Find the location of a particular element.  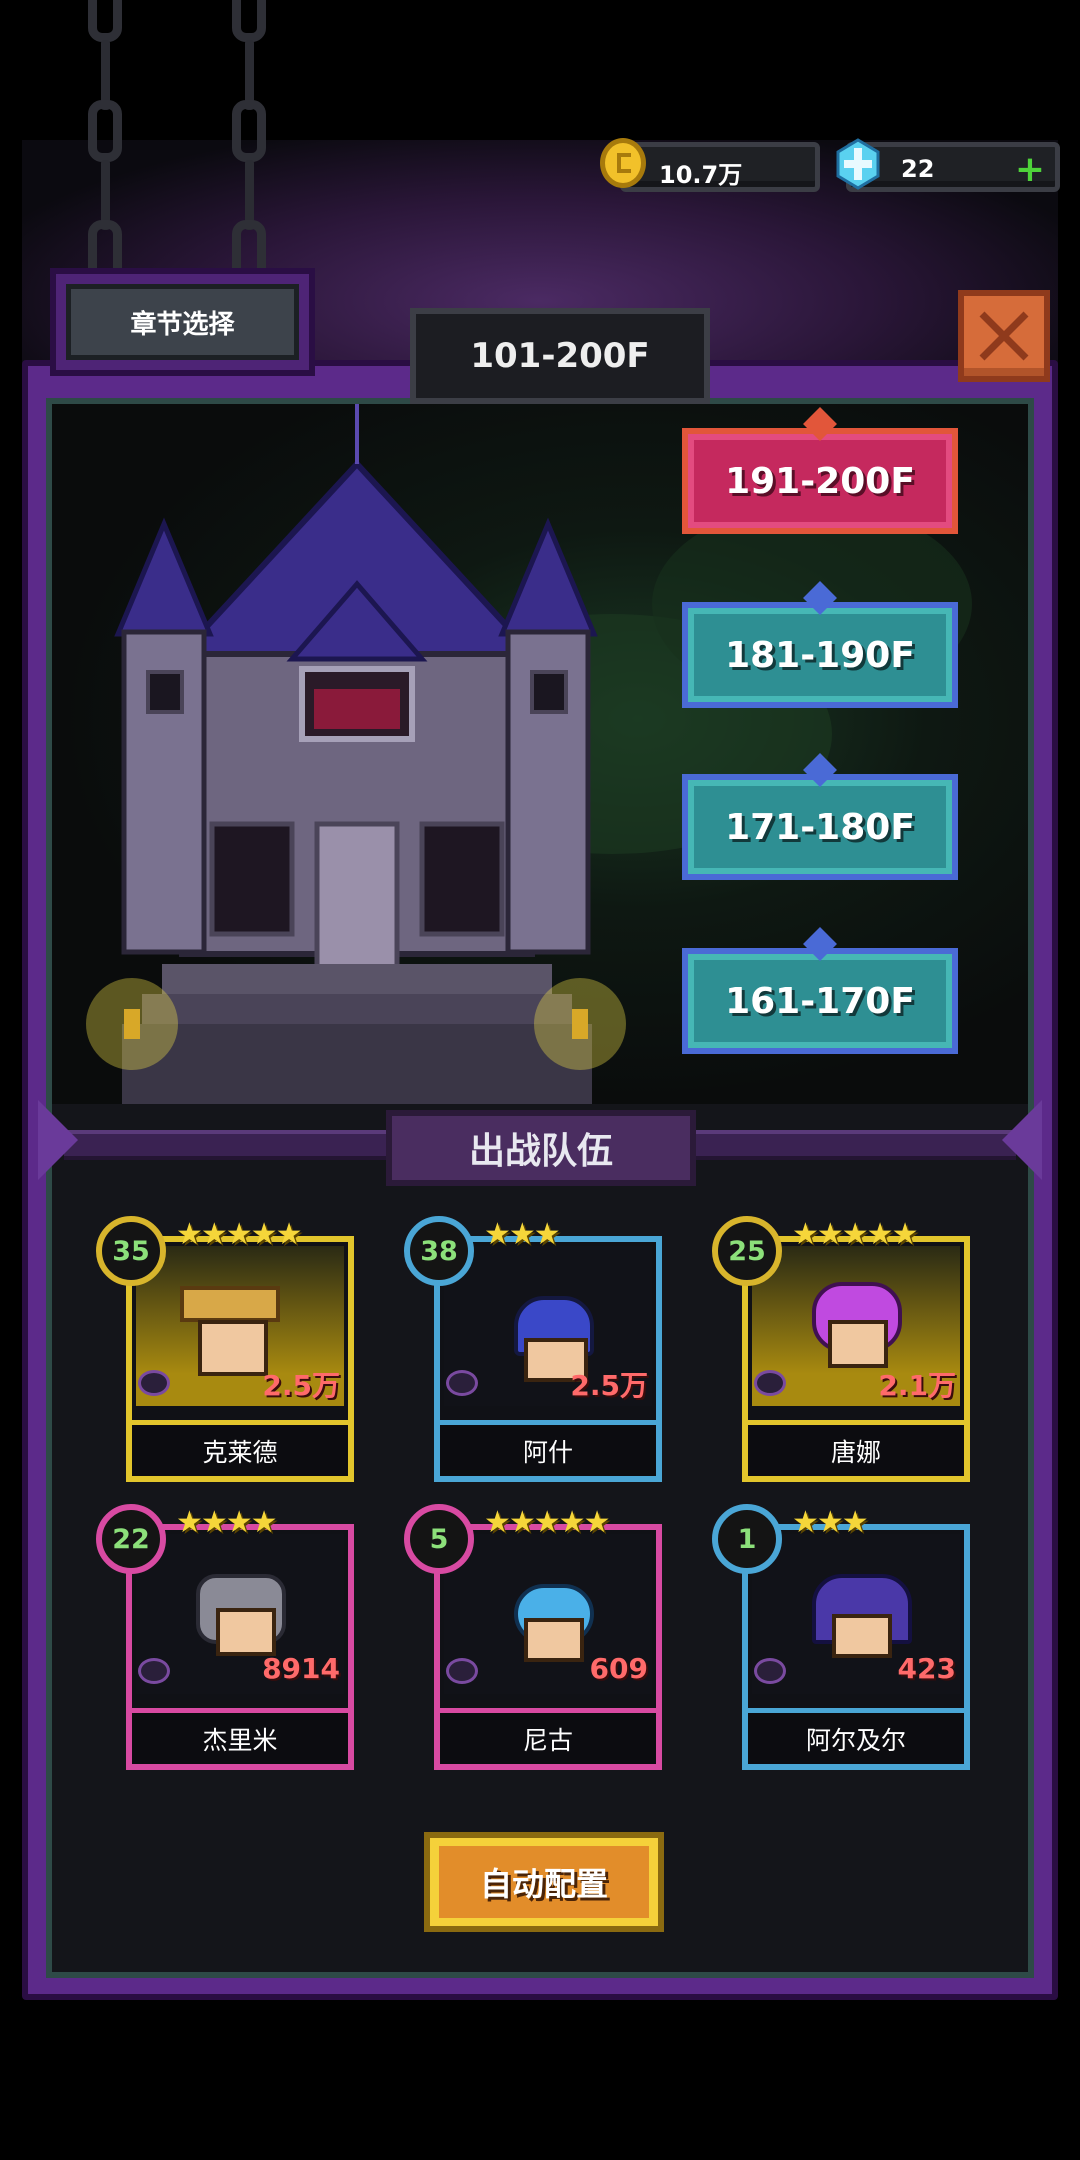

hero-name: 阿什 is located at coordinates (548, 1448).